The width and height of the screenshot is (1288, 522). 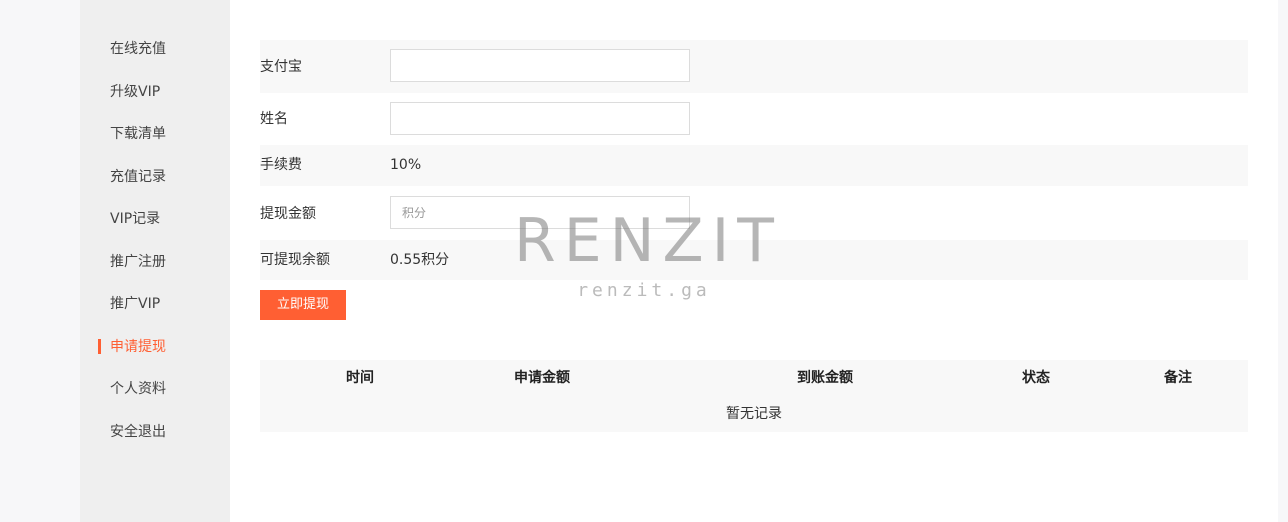 I want to click on amount-label: 提现金额, so click(x=288, y=214).